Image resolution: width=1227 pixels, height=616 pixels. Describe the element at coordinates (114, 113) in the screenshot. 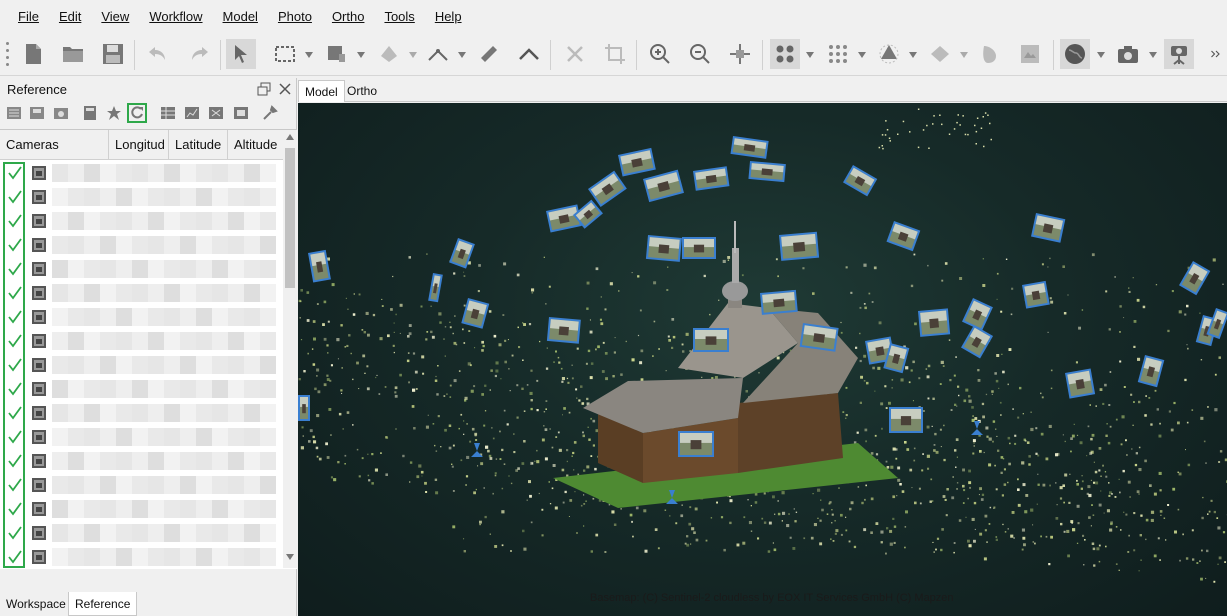

I see `favorite-button` at that location.